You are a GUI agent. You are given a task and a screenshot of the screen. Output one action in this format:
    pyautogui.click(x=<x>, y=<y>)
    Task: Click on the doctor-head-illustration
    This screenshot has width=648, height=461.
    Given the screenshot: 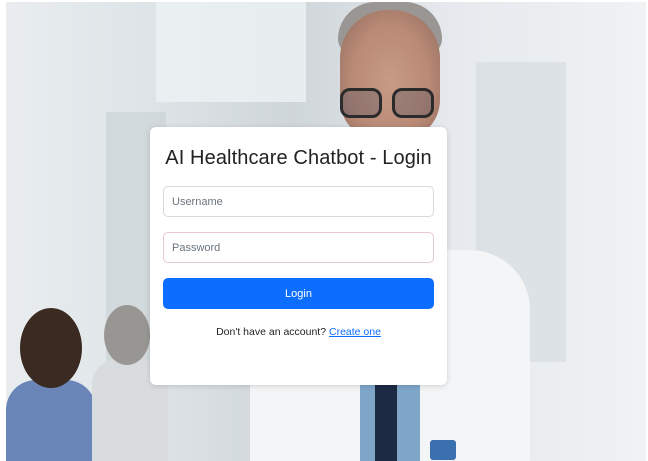 What is the action you would take?
    pyautogui.click(x=390, y=75)
    